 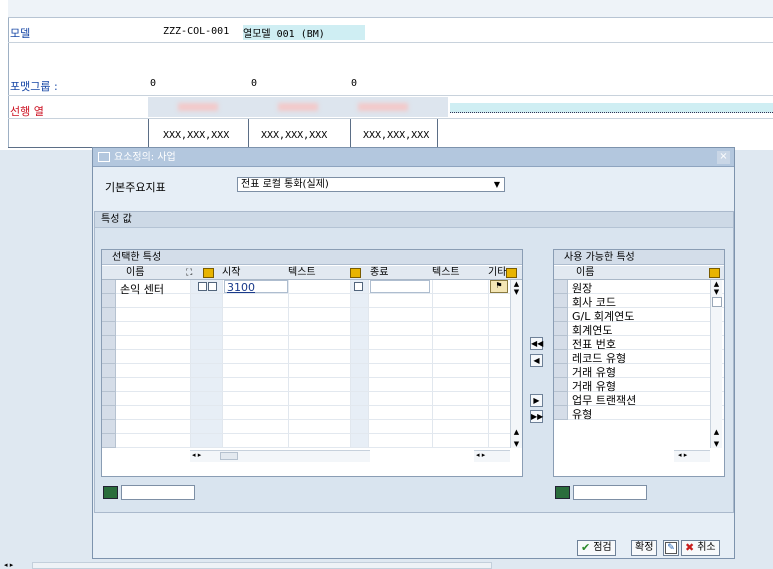 What do you see at coordinates (145, 157) in the screenshot?
I see `dialog-title: 요소정의: 사업` at bounding box center [145, 157].